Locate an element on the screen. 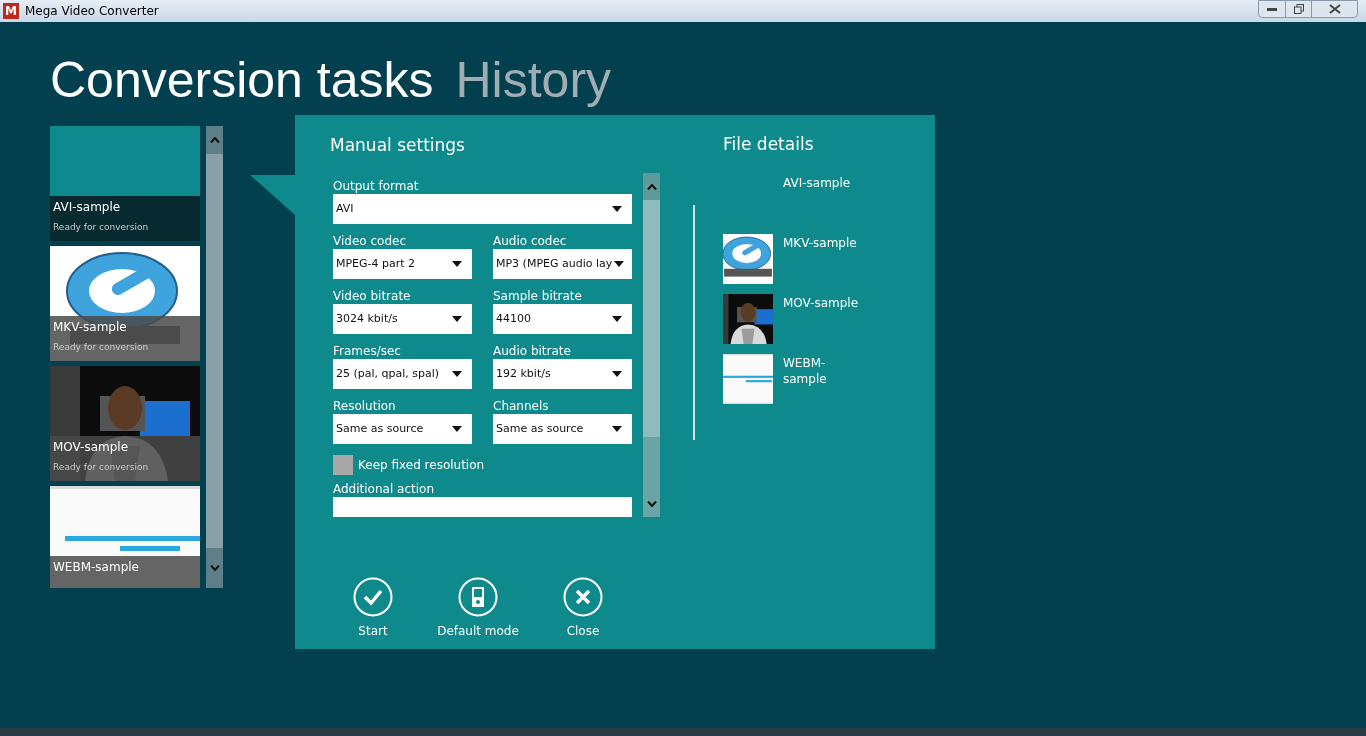  task-name: MOV-sample is located at coordinates (91, 447).